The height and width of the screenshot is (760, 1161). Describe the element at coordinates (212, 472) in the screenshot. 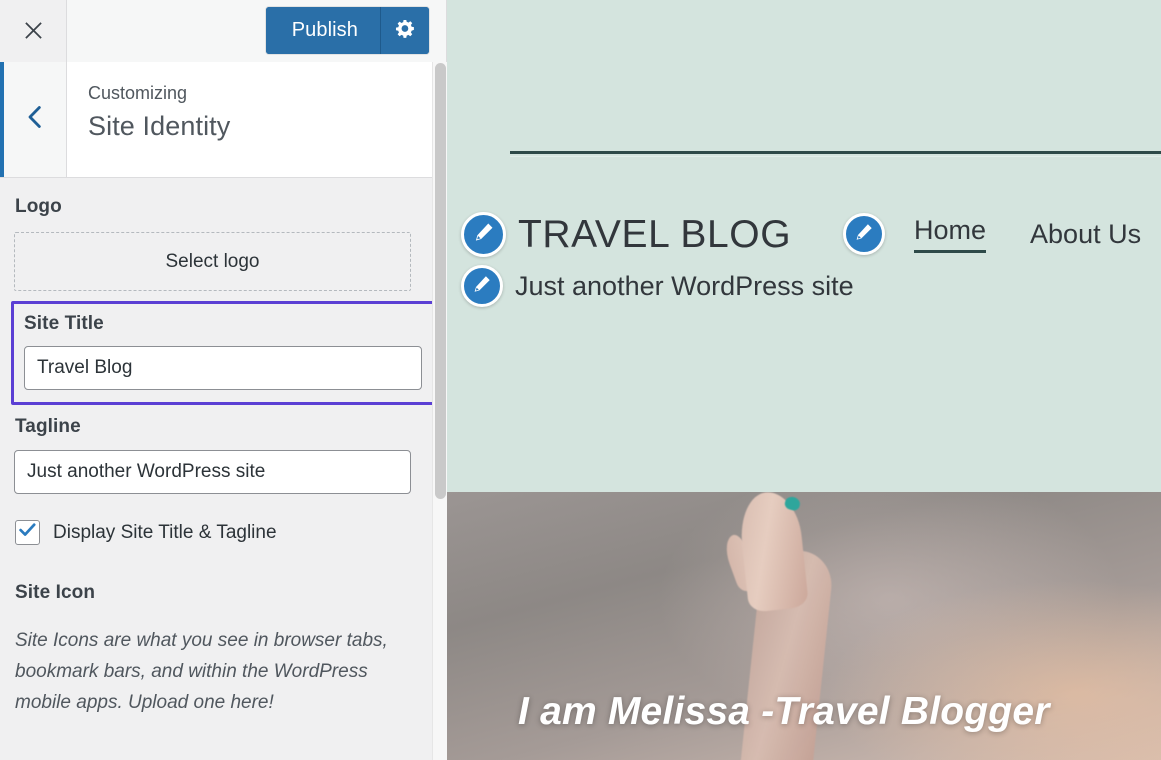

I see `tagline-input` at that location.